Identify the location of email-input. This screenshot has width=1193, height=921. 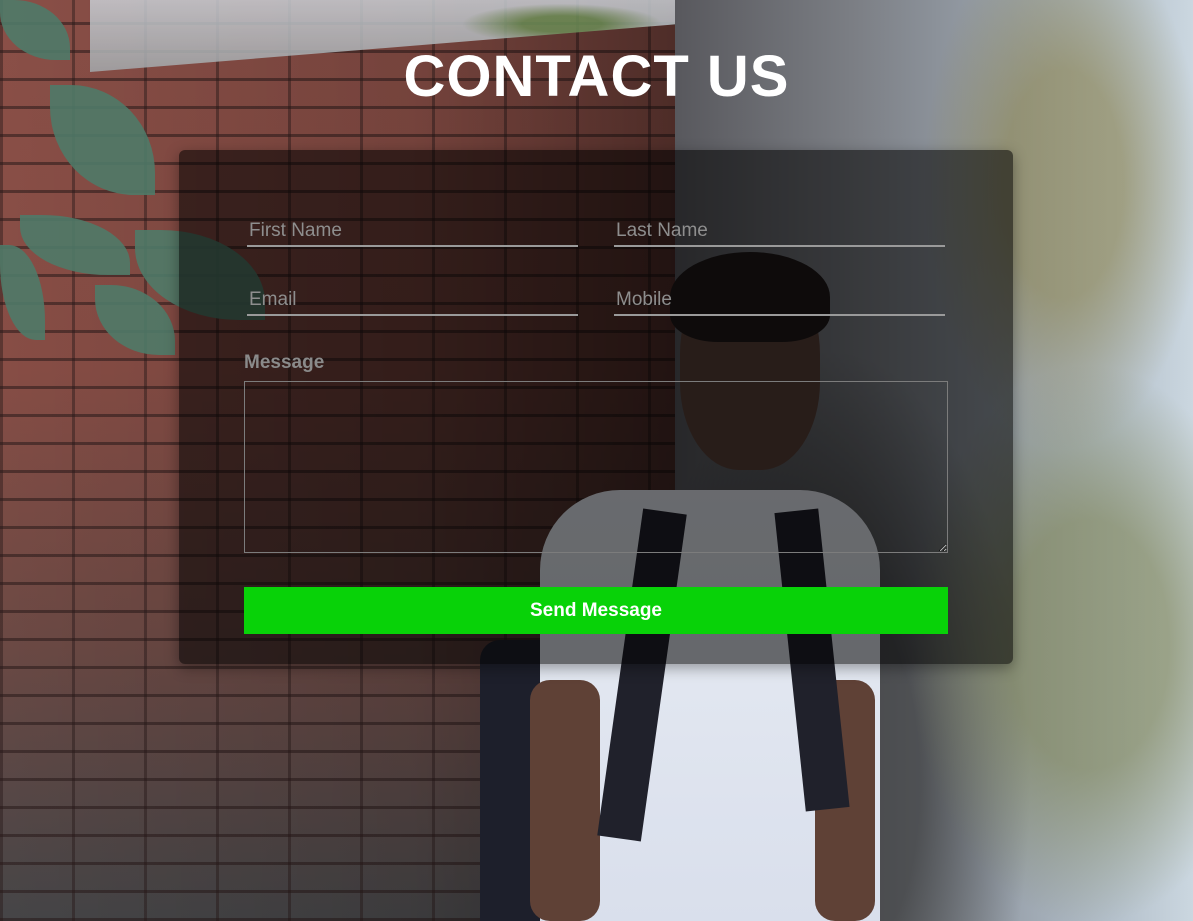
(412, 301).